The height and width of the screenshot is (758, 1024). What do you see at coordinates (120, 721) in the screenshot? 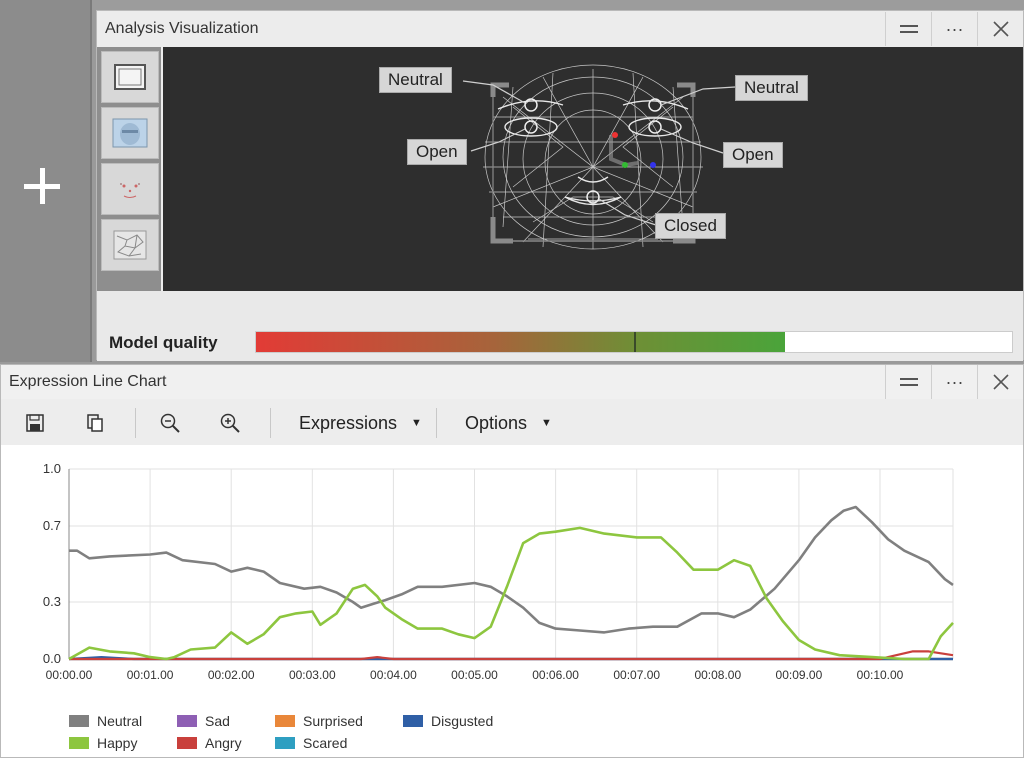
I see `legend-label: Neutral` at bounding box center [120, 721].